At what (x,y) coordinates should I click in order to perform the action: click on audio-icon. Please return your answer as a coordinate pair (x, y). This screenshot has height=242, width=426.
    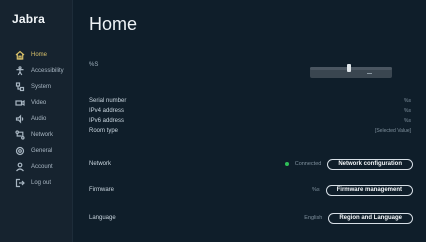
    Looking at the image, I should click on (19, 119).